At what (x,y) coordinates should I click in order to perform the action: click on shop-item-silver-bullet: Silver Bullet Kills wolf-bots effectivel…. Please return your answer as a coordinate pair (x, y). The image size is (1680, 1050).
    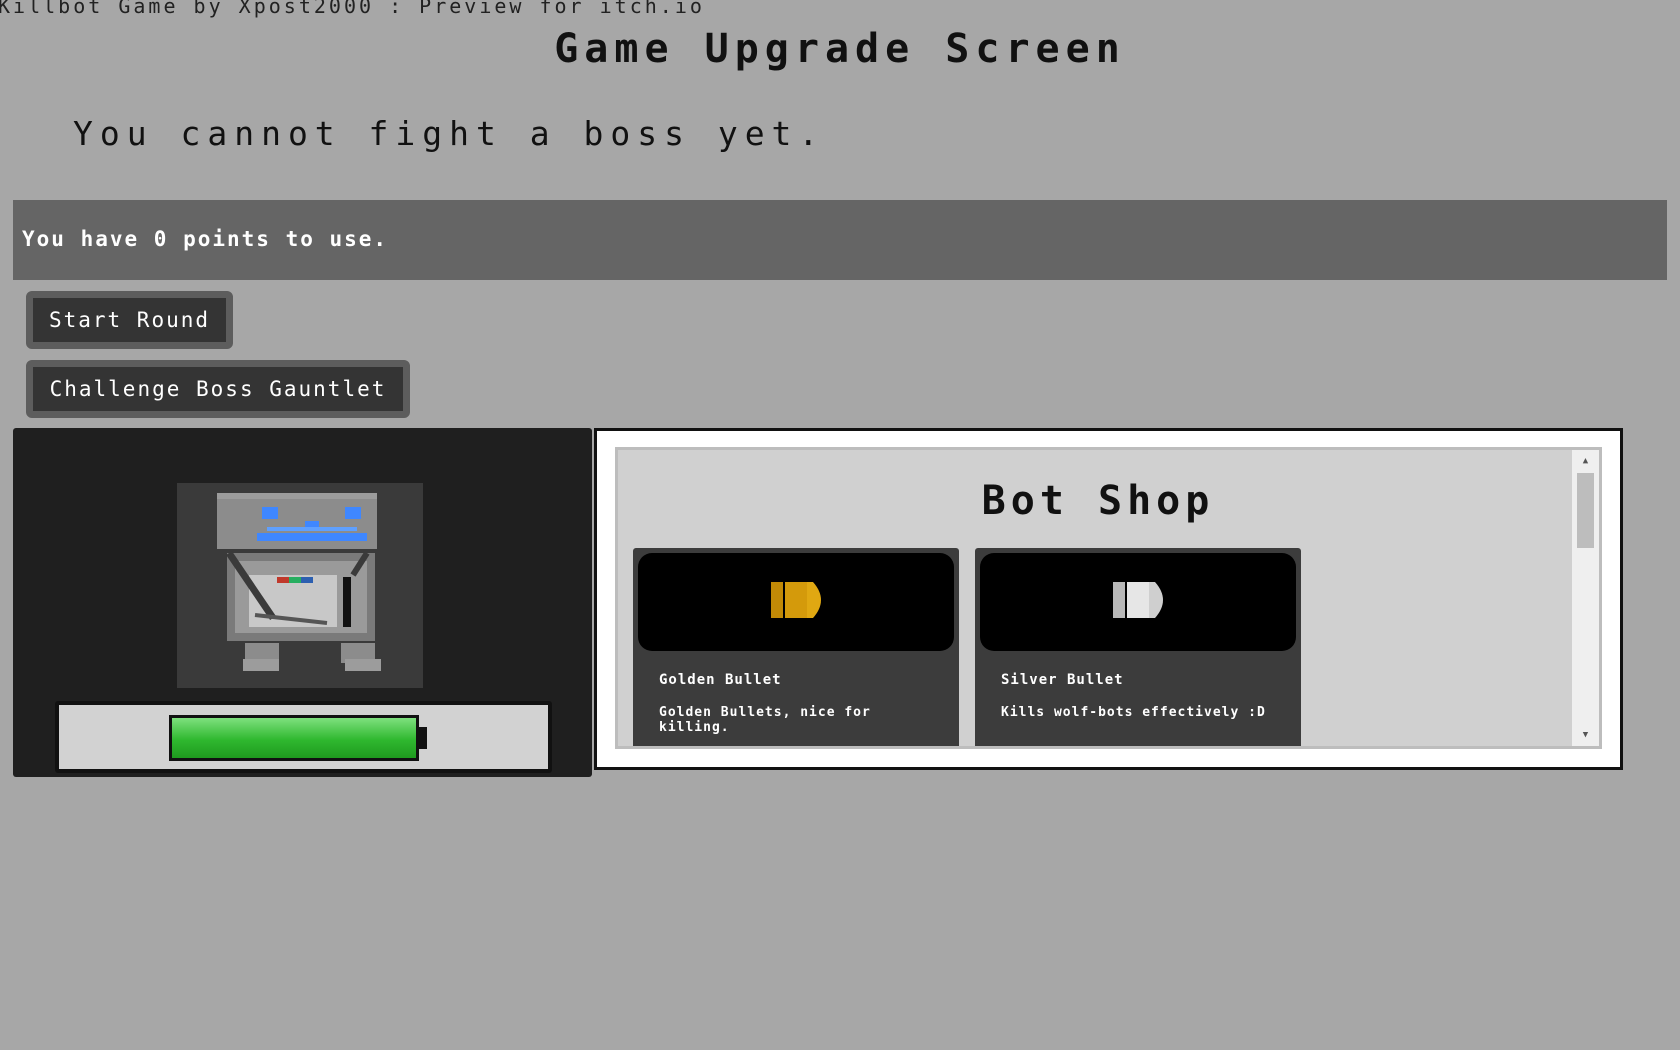
    Looking at the image, I should click on (1138, 647).